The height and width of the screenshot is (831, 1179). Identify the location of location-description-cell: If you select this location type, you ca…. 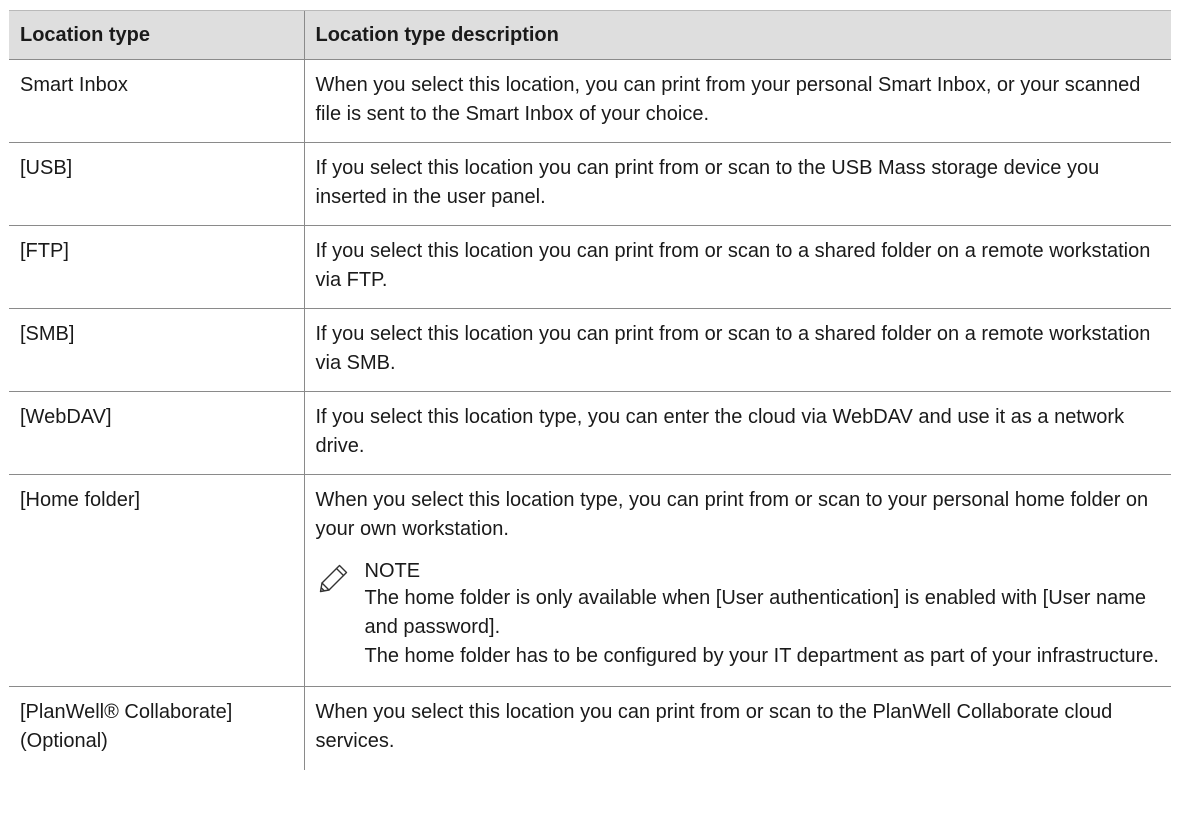
(737, 433).